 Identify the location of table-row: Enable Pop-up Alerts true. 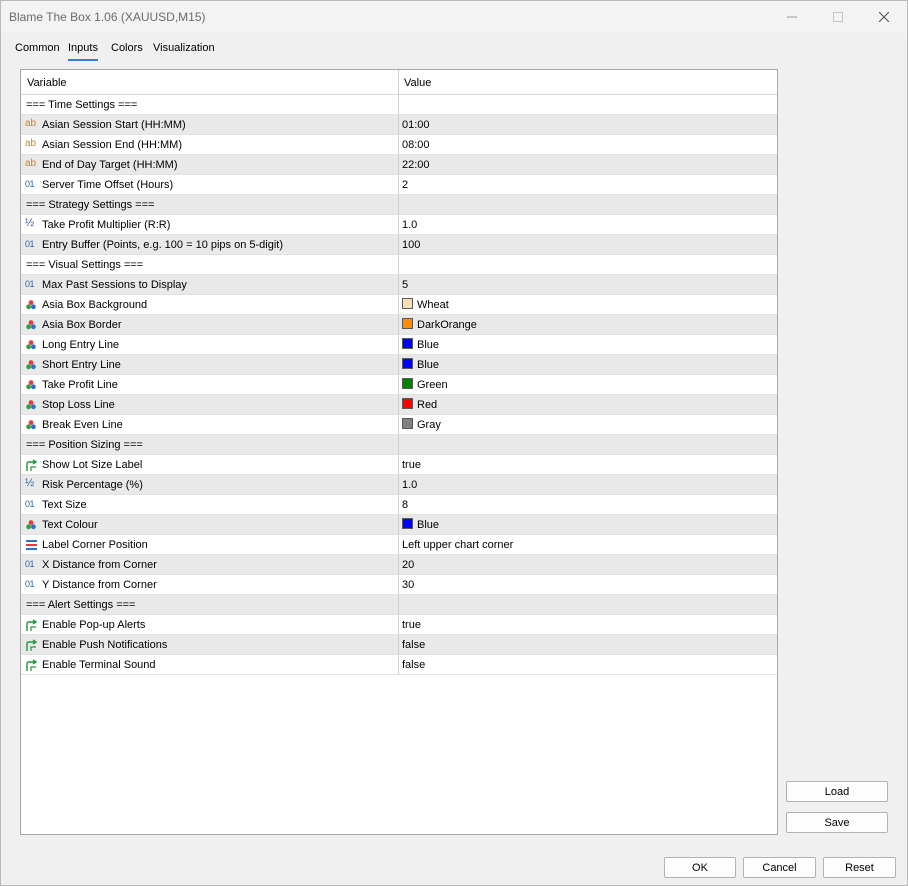
(399, 625).